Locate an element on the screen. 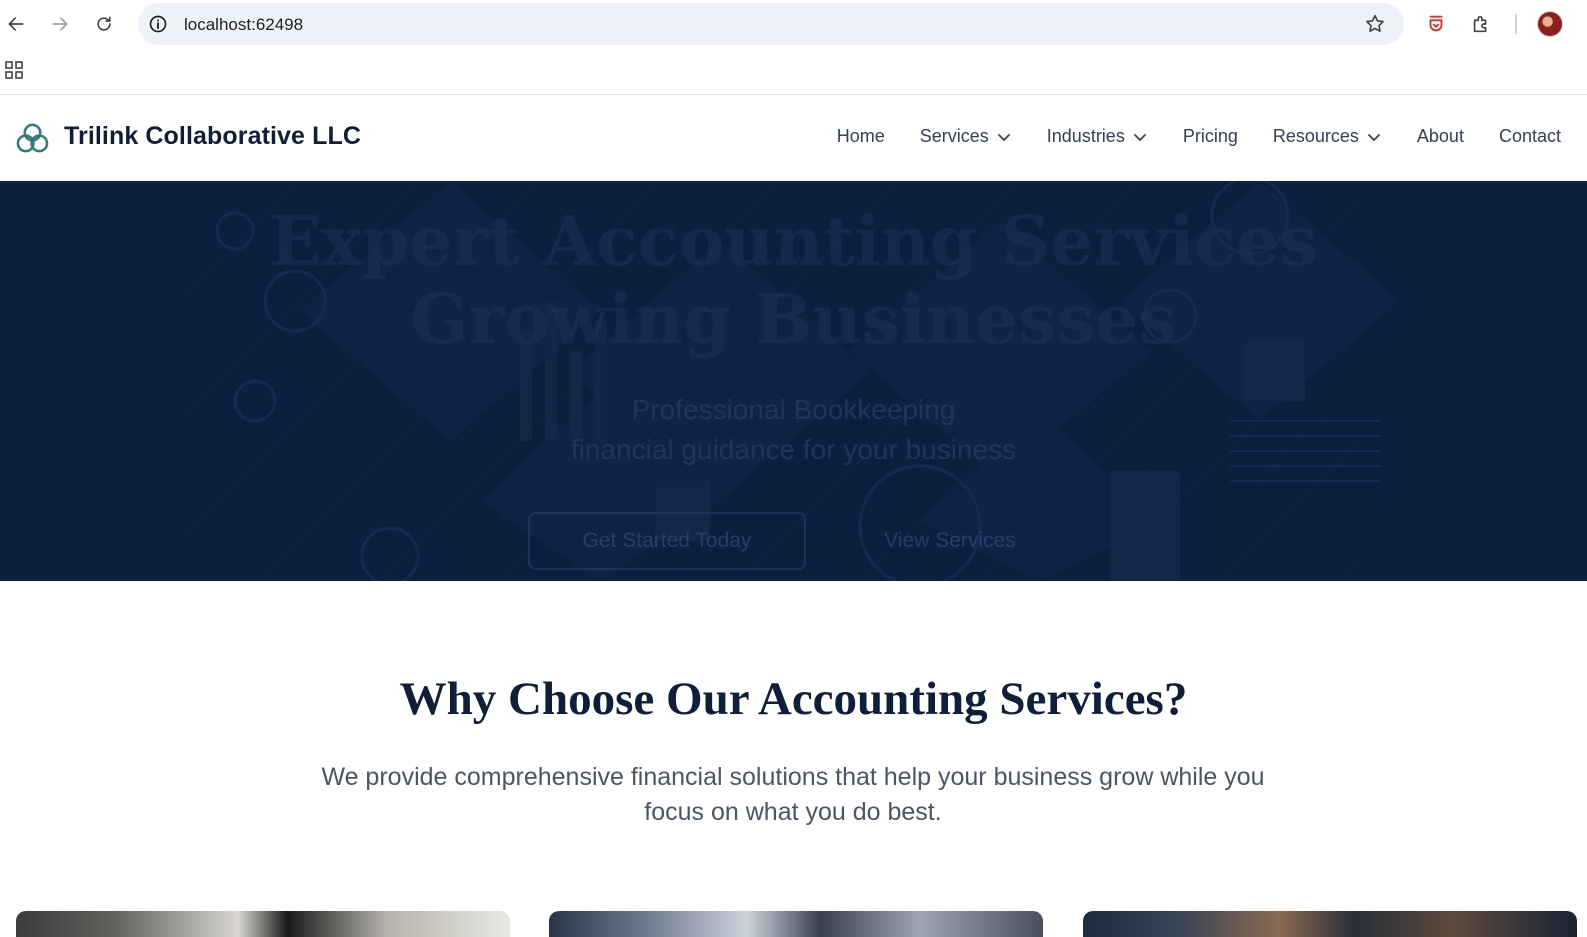 Image resolution: width=1587 pixels, height=937 pixels. nav-services: Services is located at coordinates (966, 136).